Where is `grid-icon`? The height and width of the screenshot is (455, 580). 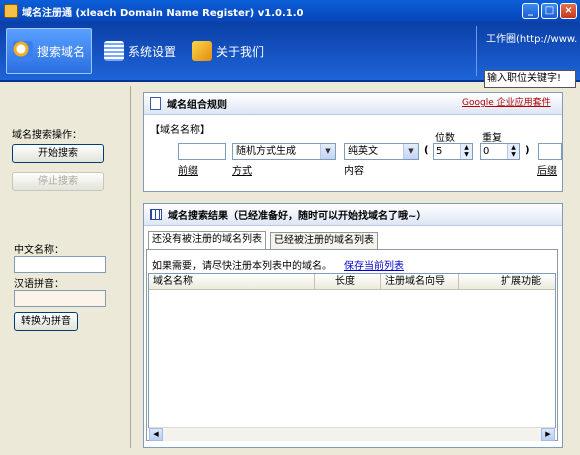
grid-icon is located at coordinates (156, 214).